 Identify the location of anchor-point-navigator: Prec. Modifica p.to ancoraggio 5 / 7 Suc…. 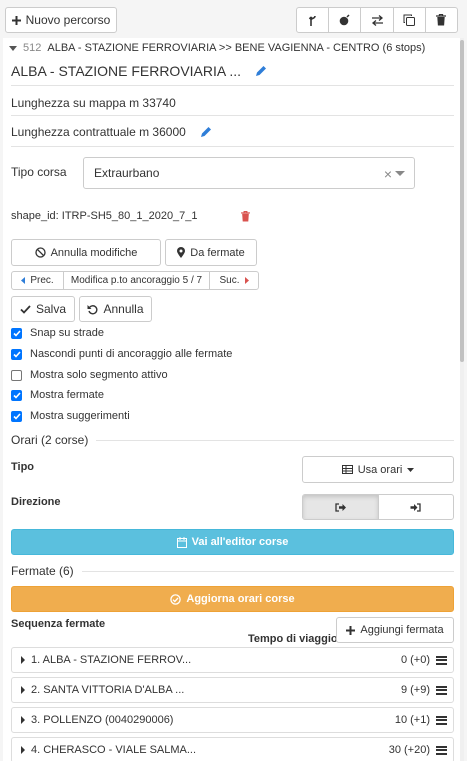
(135, 280).